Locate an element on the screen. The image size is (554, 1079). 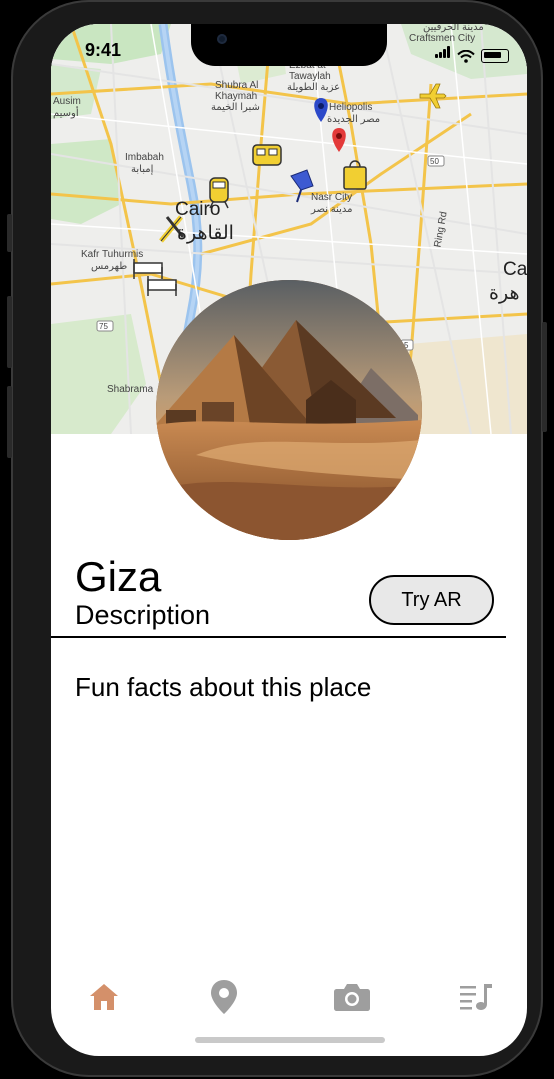
map-label-craftsmen: Craftsmen City is located at coordinates (442, 38).